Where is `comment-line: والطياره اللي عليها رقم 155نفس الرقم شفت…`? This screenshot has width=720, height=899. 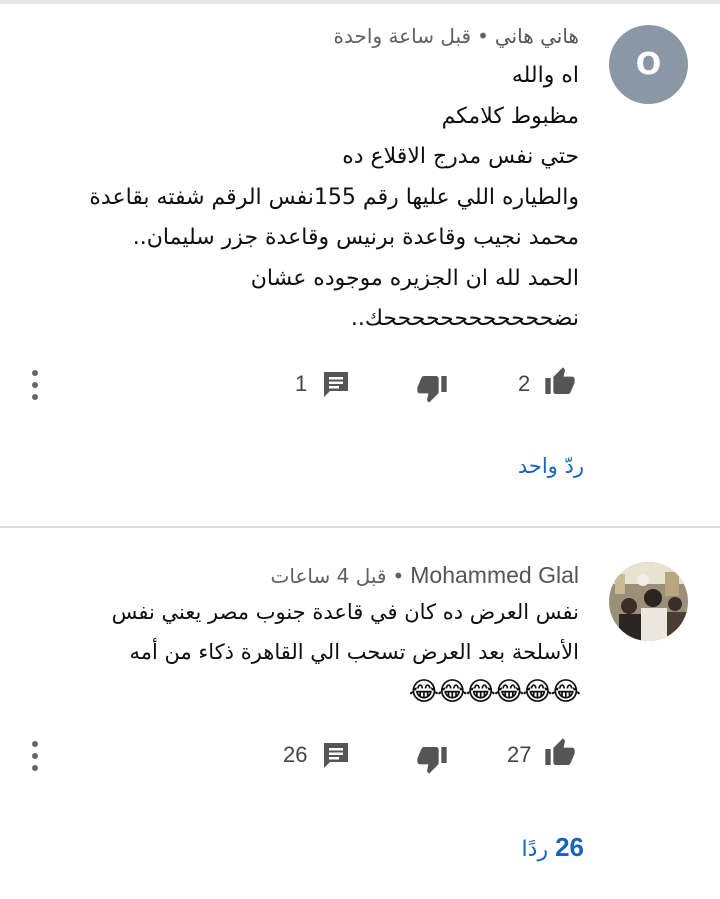
comment-line: والطياره اللي عليها رقم 155نفس الرقم شفت… is located at coordinates (334, 197).